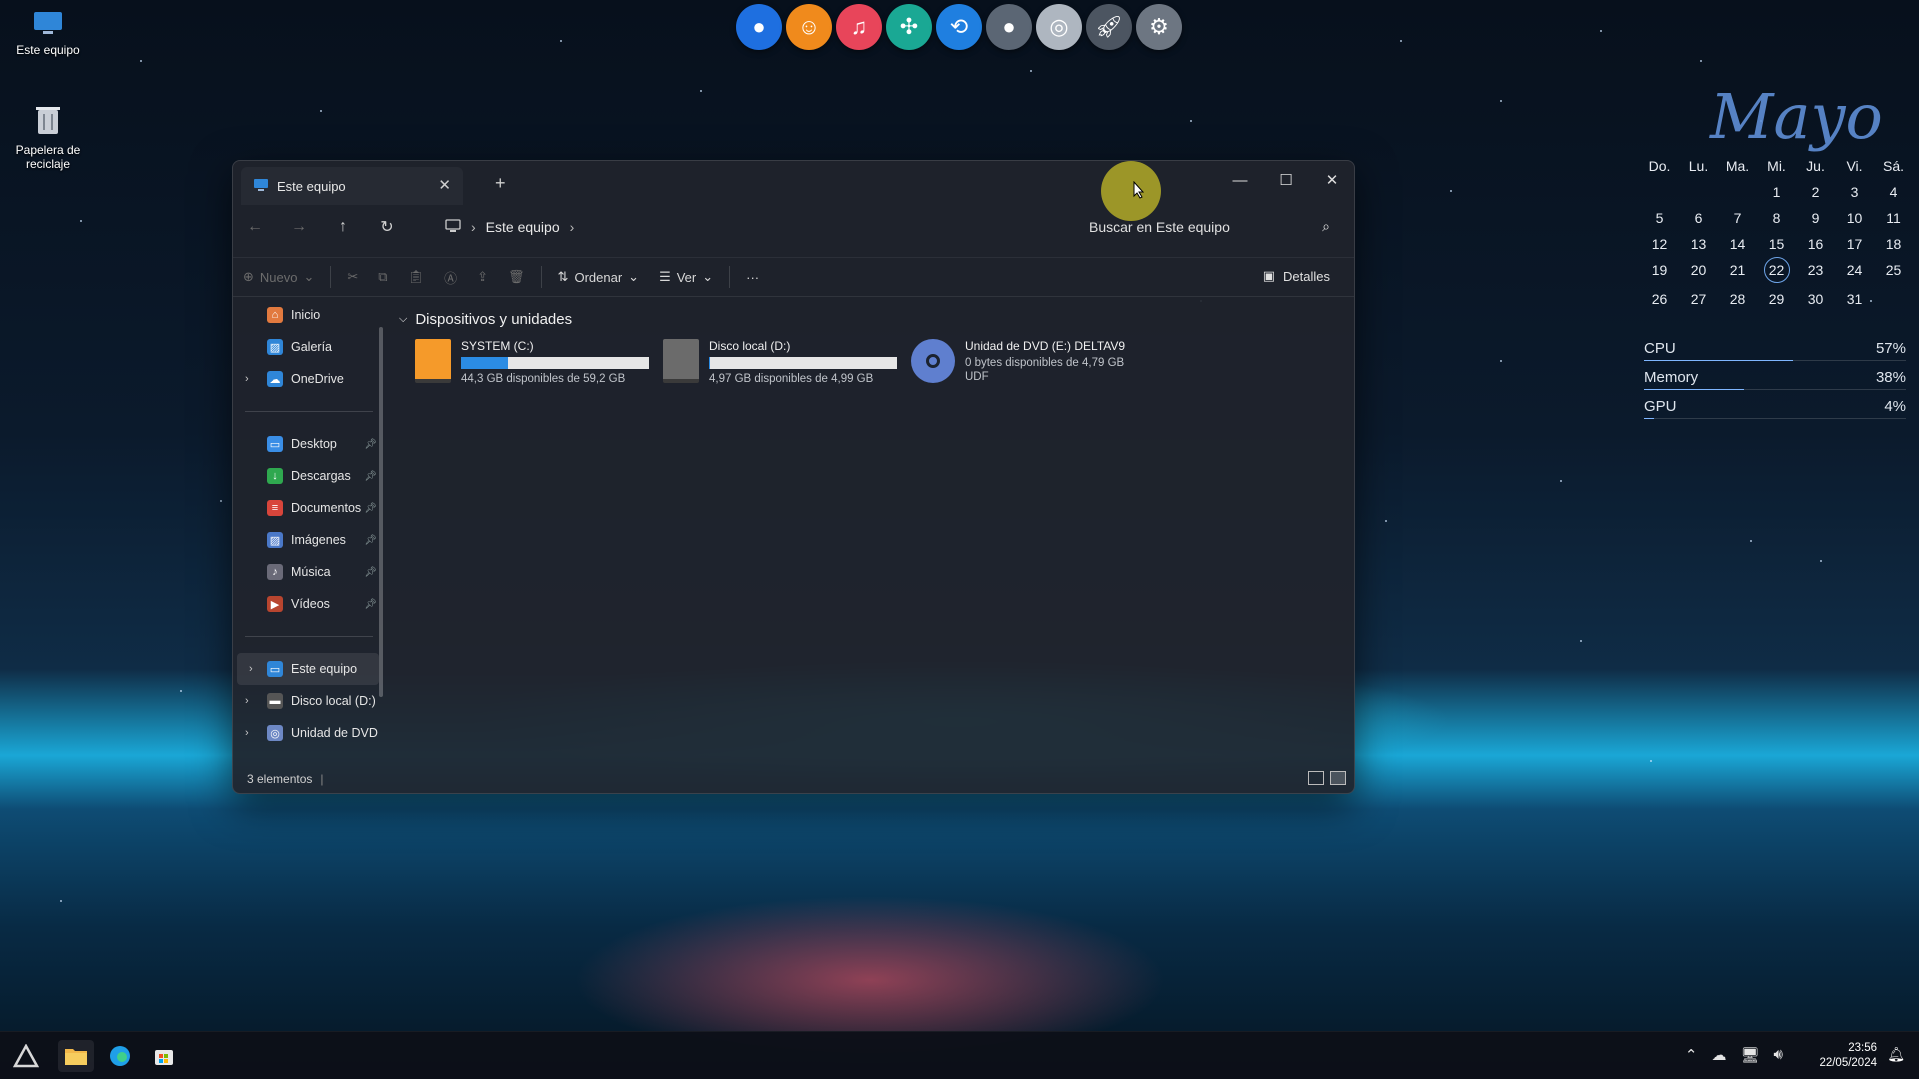  I want to click on sidebar-item-galería: ▨ Galería, so click(308, 347).